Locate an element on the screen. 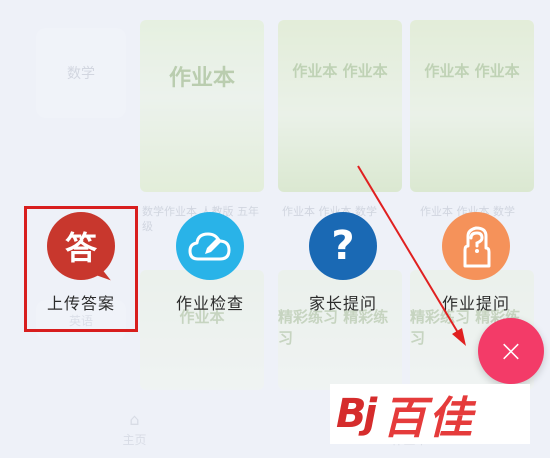  watermark-logo: Bj 百佳 is located at coordinates (405, 414).